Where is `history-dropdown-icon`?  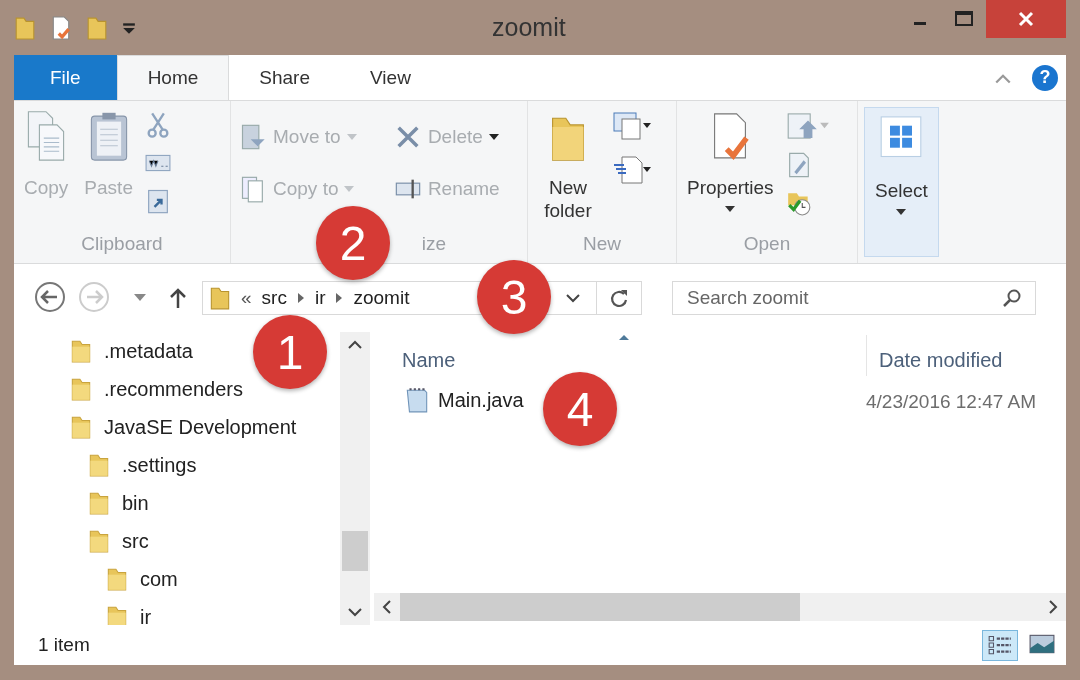 history-dropdown-icon is located at coordinates (573, 298).